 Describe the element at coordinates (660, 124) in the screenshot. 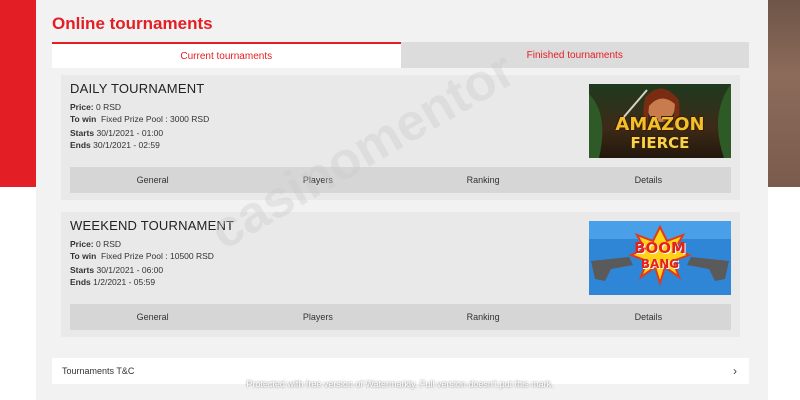

I see `game-logo-line1: AMAZON` at that location.